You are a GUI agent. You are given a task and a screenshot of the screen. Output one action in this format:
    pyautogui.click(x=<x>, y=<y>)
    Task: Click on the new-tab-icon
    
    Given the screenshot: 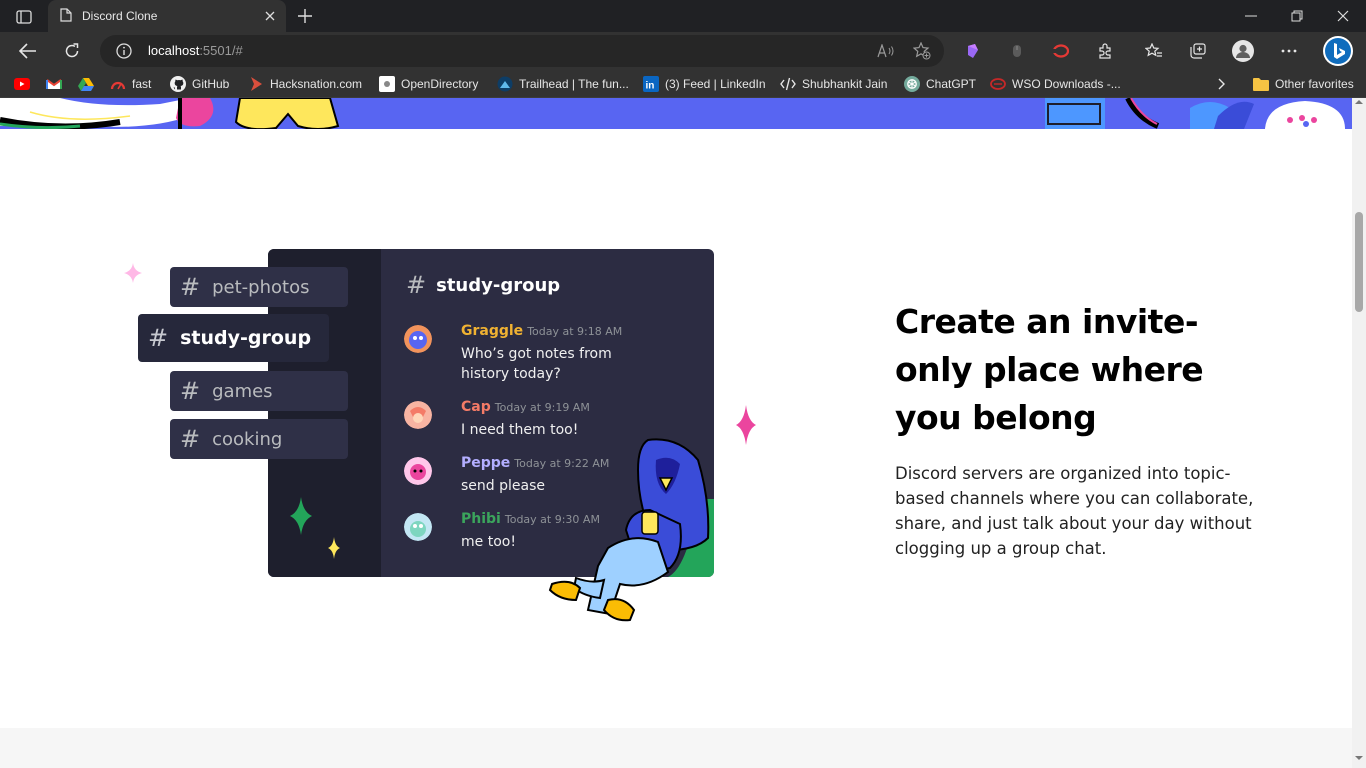 What is the action you would take?
    pyautogui.click(x=305, y=16)
    